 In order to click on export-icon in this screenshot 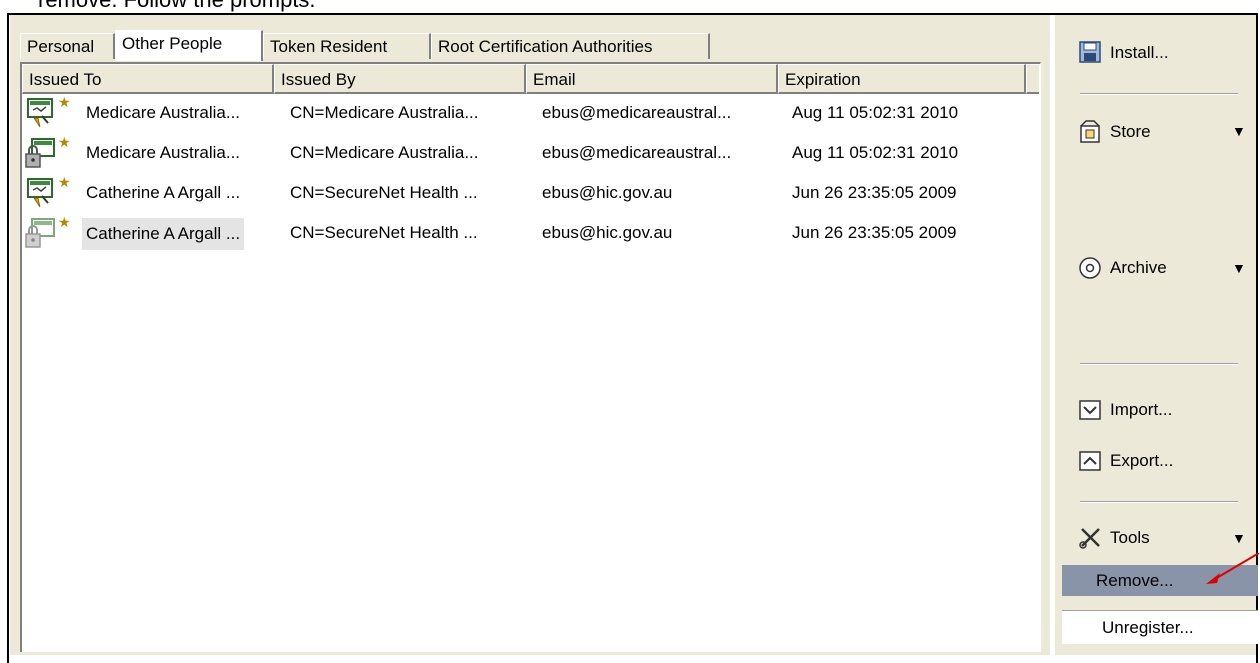, I will do `click(1090, 461)`.